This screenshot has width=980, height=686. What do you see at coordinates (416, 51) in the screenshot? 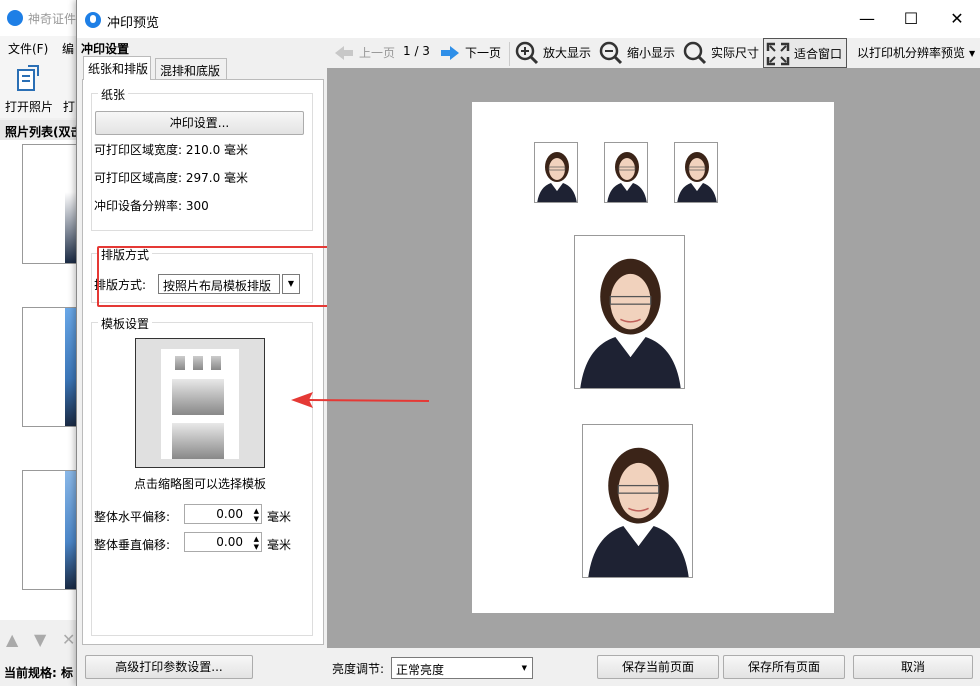
I see `page-indicator: 1 / 3` at bounding box center [416, 51].